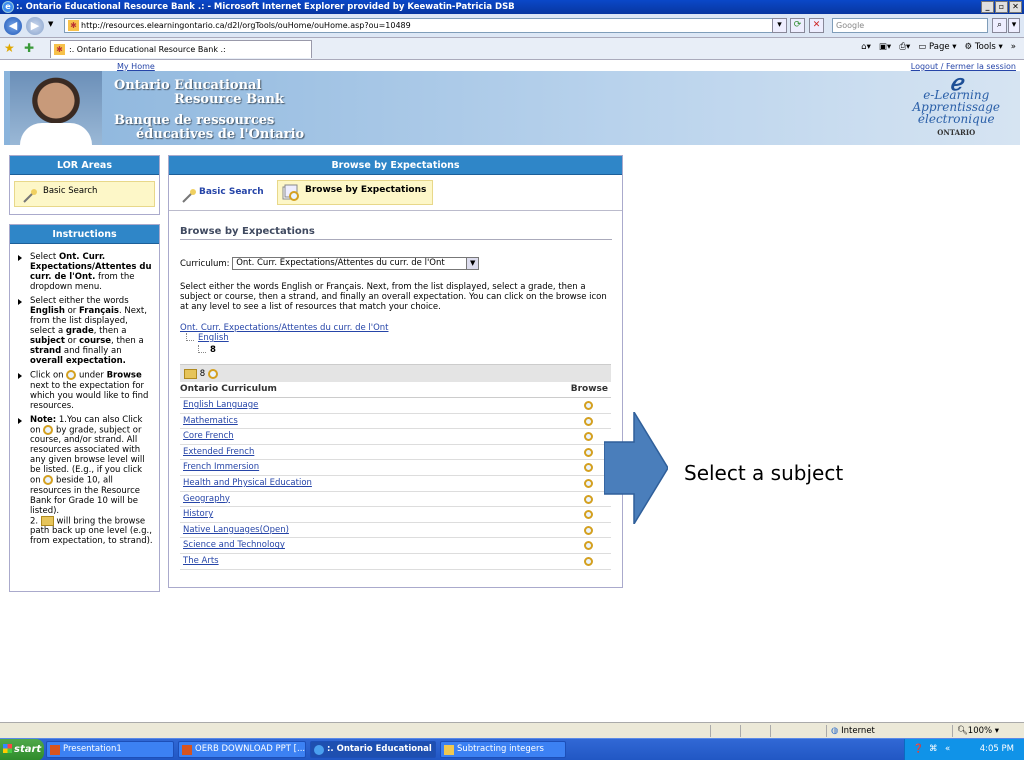  What do you see at coordinates (221, 194) in the screenshot?
I see `tab-basic-search: Basic Search` at bounding box center [221, 194].